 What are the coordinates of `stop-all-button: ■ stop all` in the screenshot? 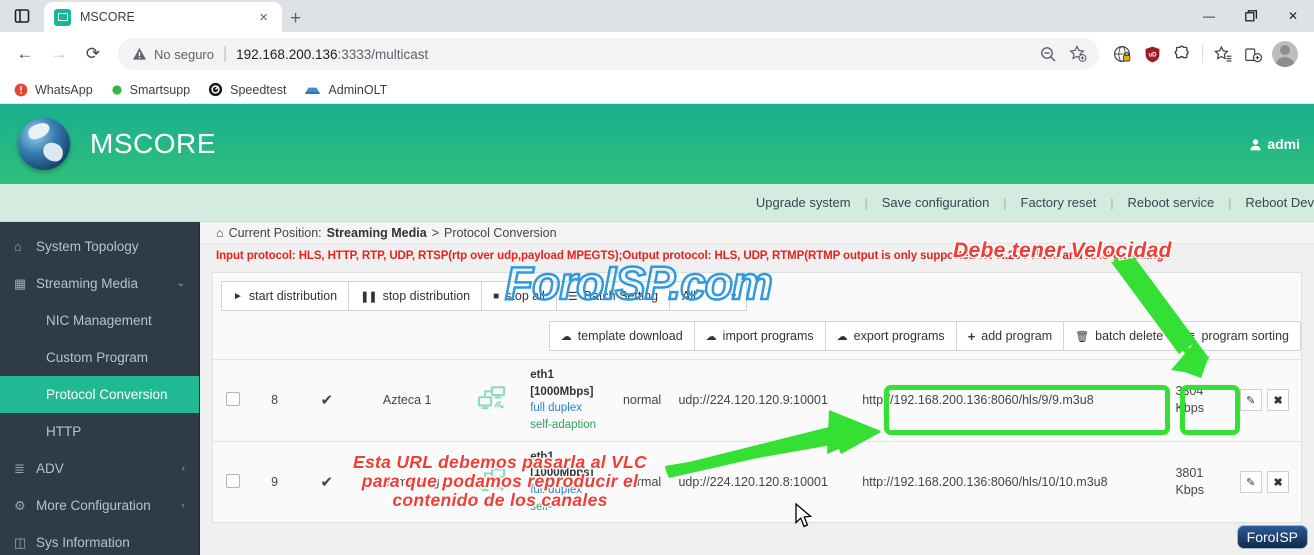 It's located at (519, 296).